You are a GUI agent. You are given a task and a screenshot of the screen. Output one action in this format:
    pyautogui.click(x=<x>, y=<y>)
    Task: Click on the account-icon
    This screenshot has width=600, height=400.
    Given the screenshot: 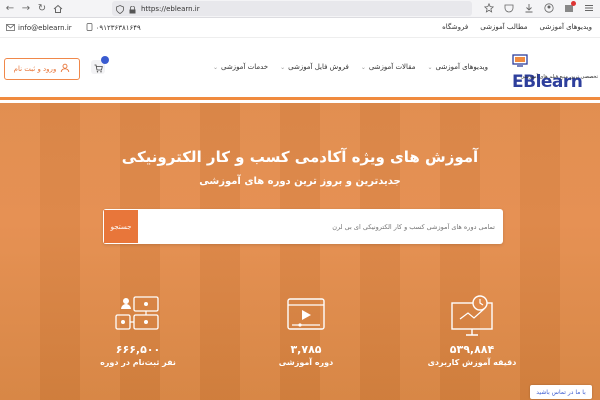 What is the action you would take?
    pyautogui.click(x=549, y=8)
    